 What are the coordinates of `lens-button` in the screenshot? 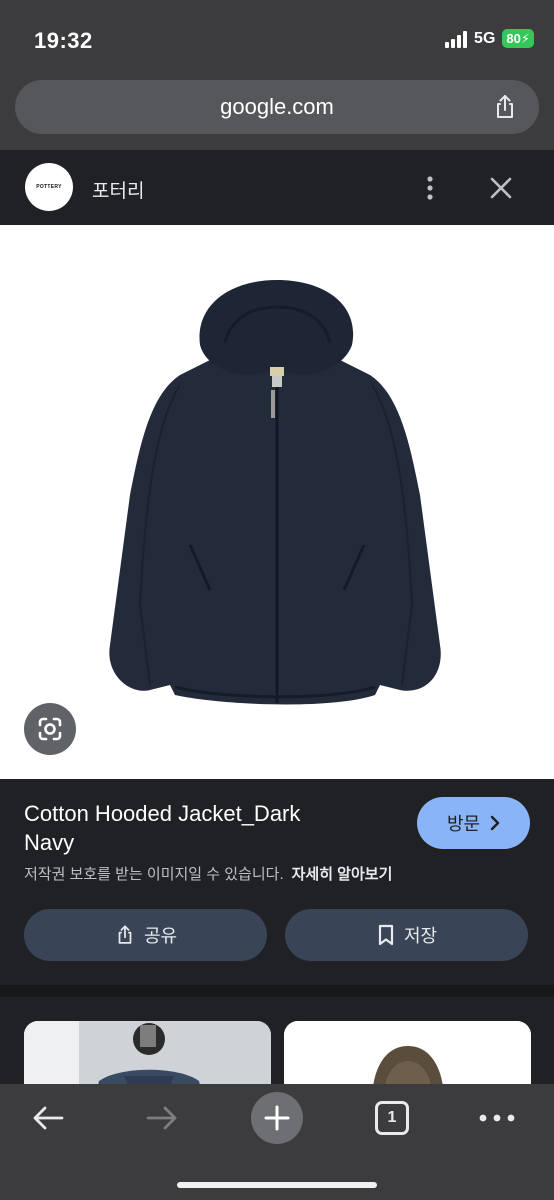 It's located at (50, 729).